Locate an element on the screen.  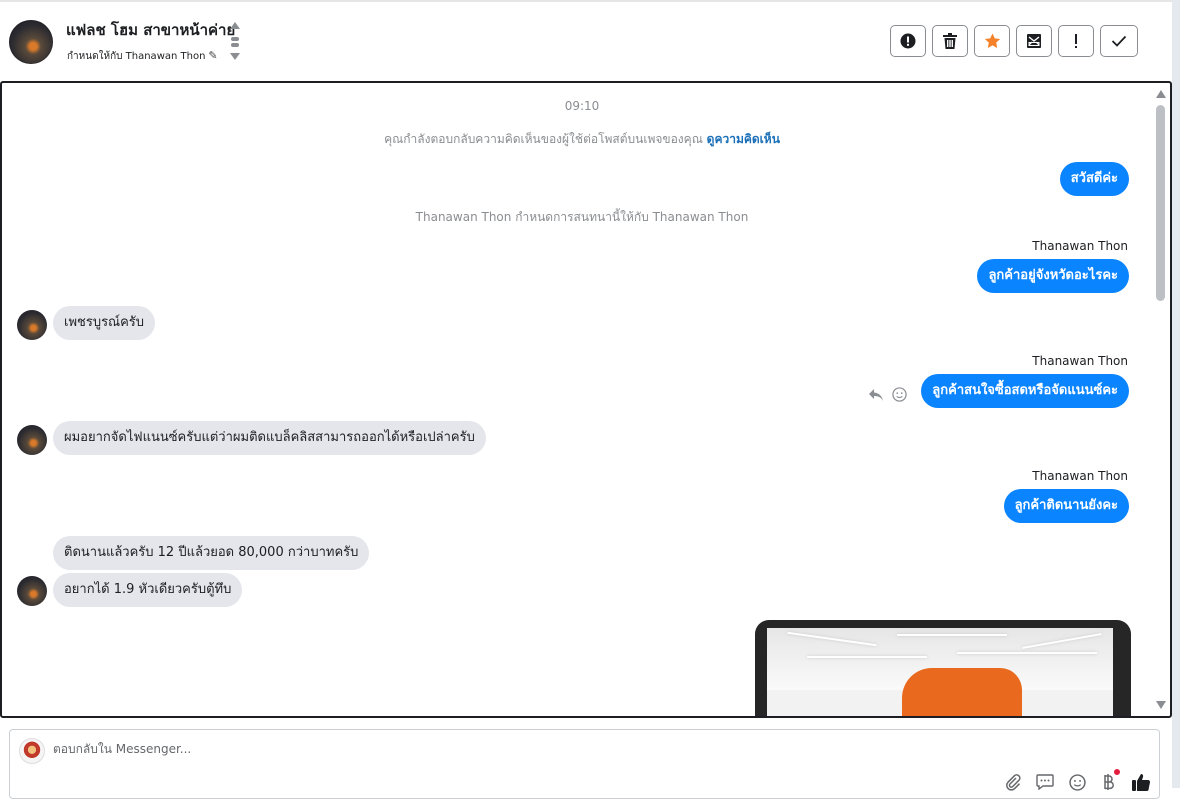
thumbs-up-icon is located at coordinates (1141, 782).